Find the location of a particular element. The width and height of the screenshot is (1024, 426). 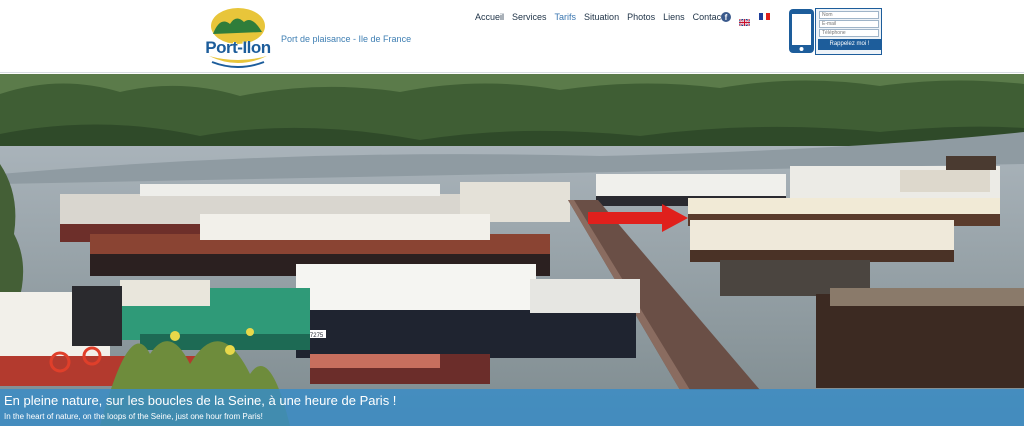

email-field is located at coordinates (849, 24).